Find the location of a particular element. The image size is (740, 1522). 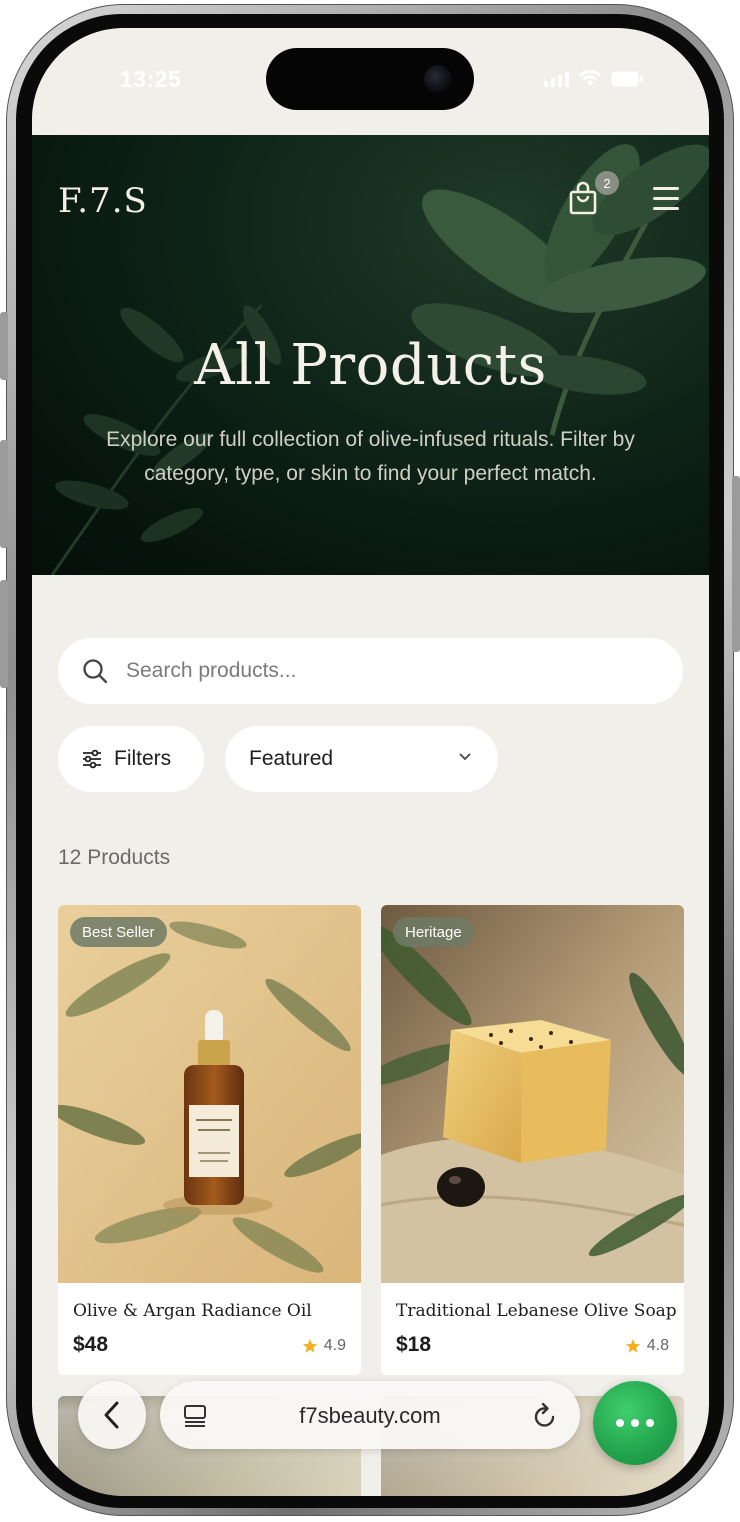

more-button is located at coordinates (635, 1423).